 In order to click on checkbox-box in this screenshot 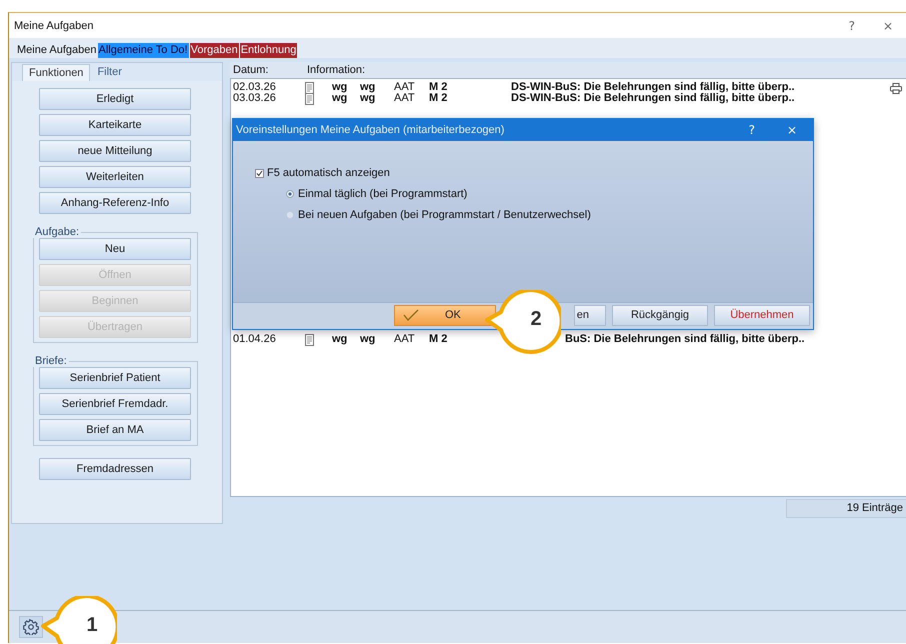, I will do `click(259, 173)`.